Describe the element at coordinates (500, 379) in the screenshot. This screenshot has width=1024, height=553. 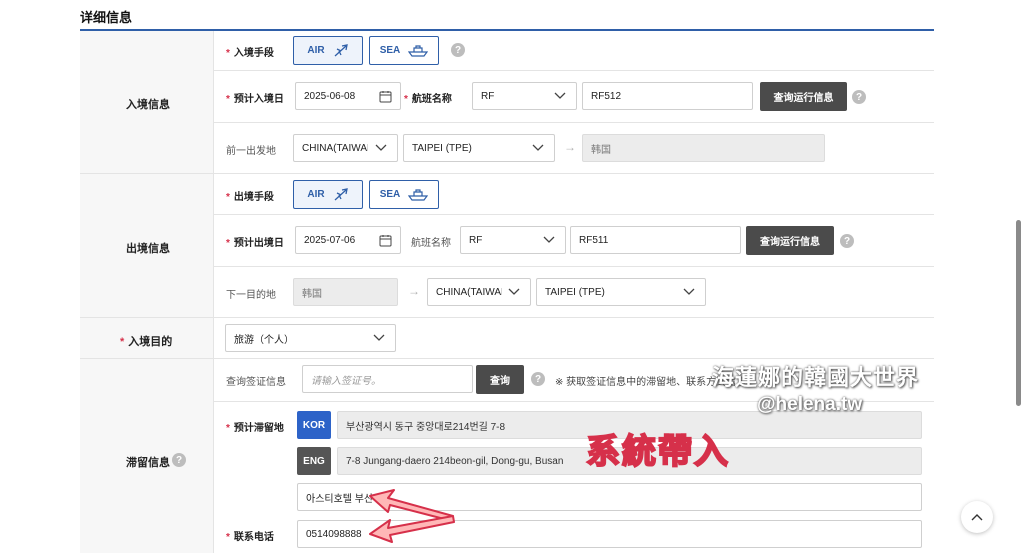
I see `visa-query-button: 查询` at that location.